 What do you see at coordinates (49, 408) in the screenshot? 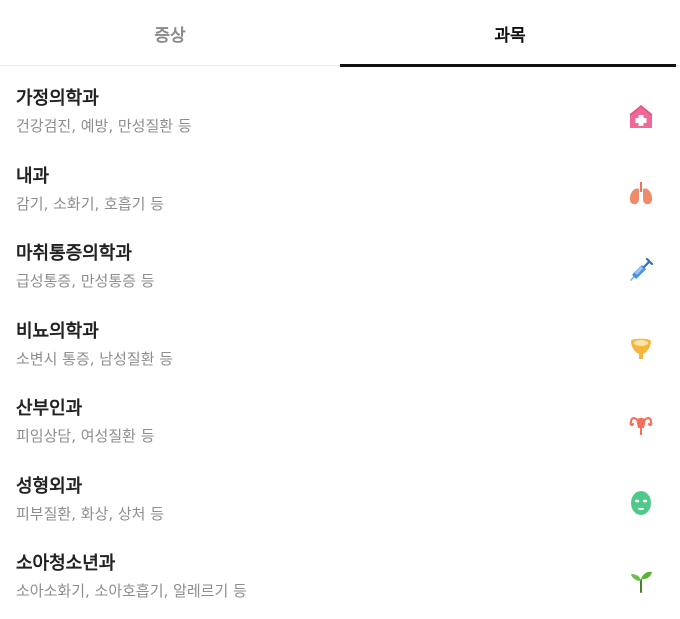
I see `department-title: 산부인과` at bounding box center [49, 408].